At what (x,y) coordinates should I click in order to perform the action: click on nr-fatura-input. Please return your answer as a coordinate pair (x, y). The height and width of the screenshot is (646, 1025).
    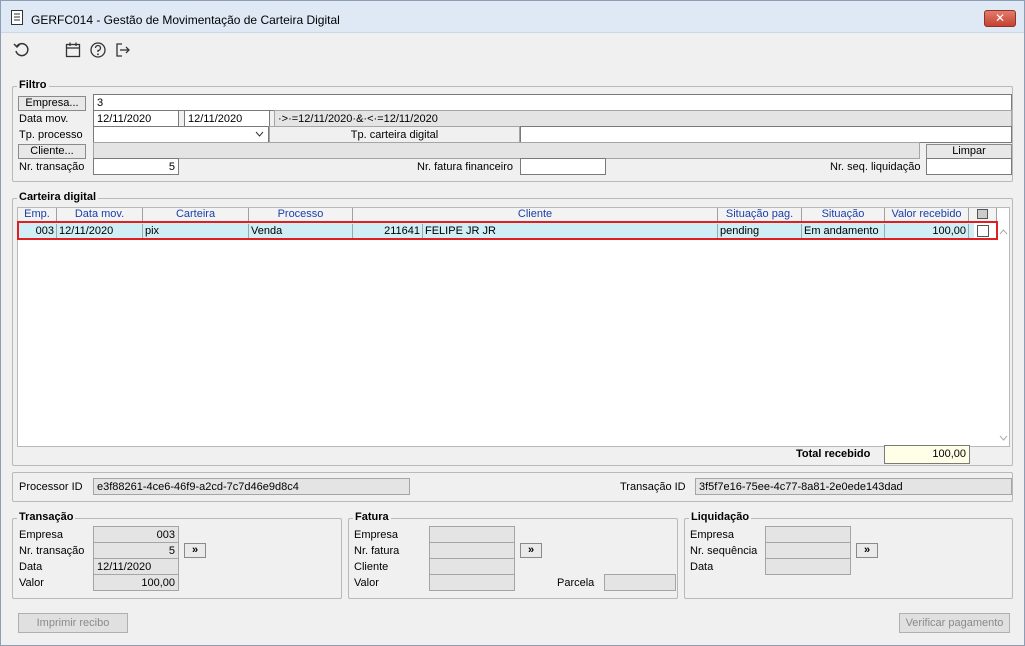
    Looking at the image, I should click on (563, 166).